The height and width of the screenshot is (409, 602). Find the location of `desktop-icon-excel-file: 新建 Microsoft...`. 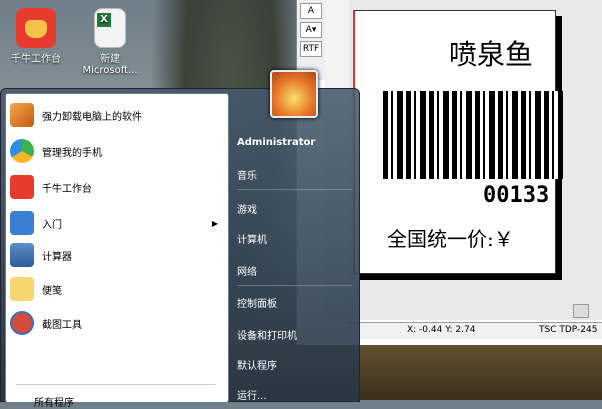

desktop-icon-excel-file: 新建 Microsoft... is located at coordinates (110, 42).